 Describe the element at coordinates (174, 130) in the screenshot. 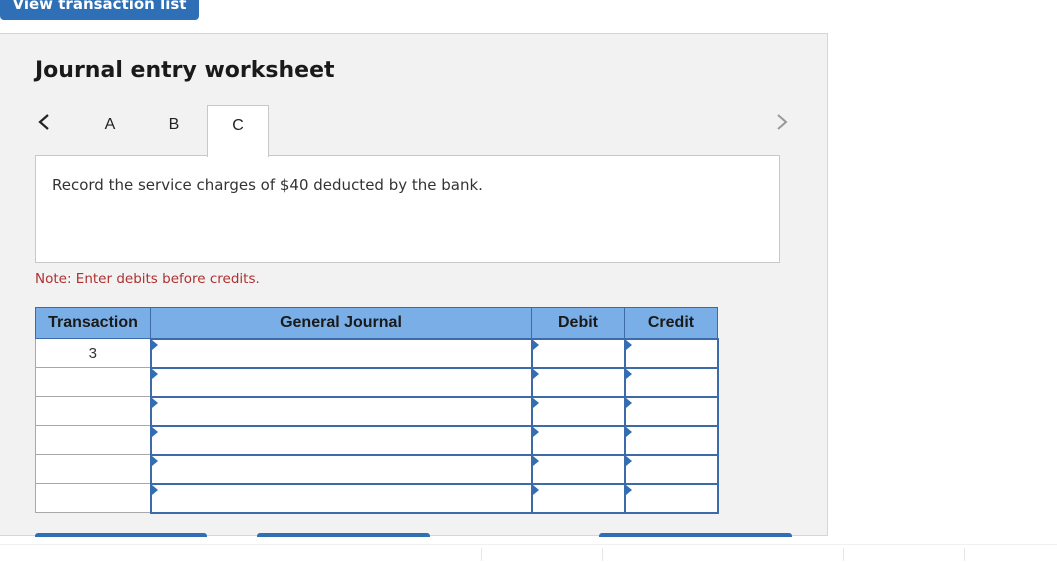

I see `tab-b: B` at that location.